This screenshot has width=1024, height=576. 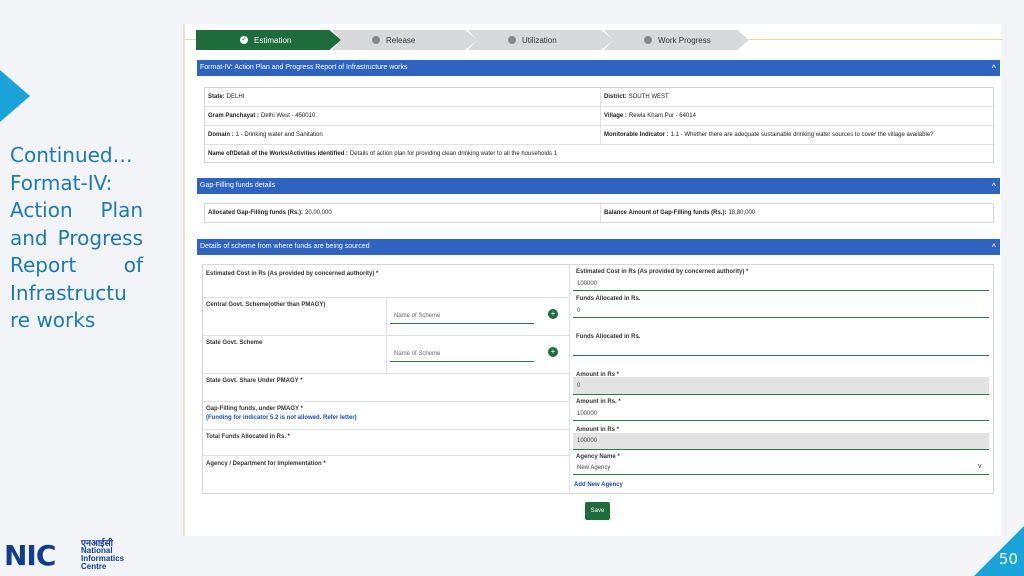 I want to click on central-scheme-name-input: Name of Scheme, so click(x=462, y=316).